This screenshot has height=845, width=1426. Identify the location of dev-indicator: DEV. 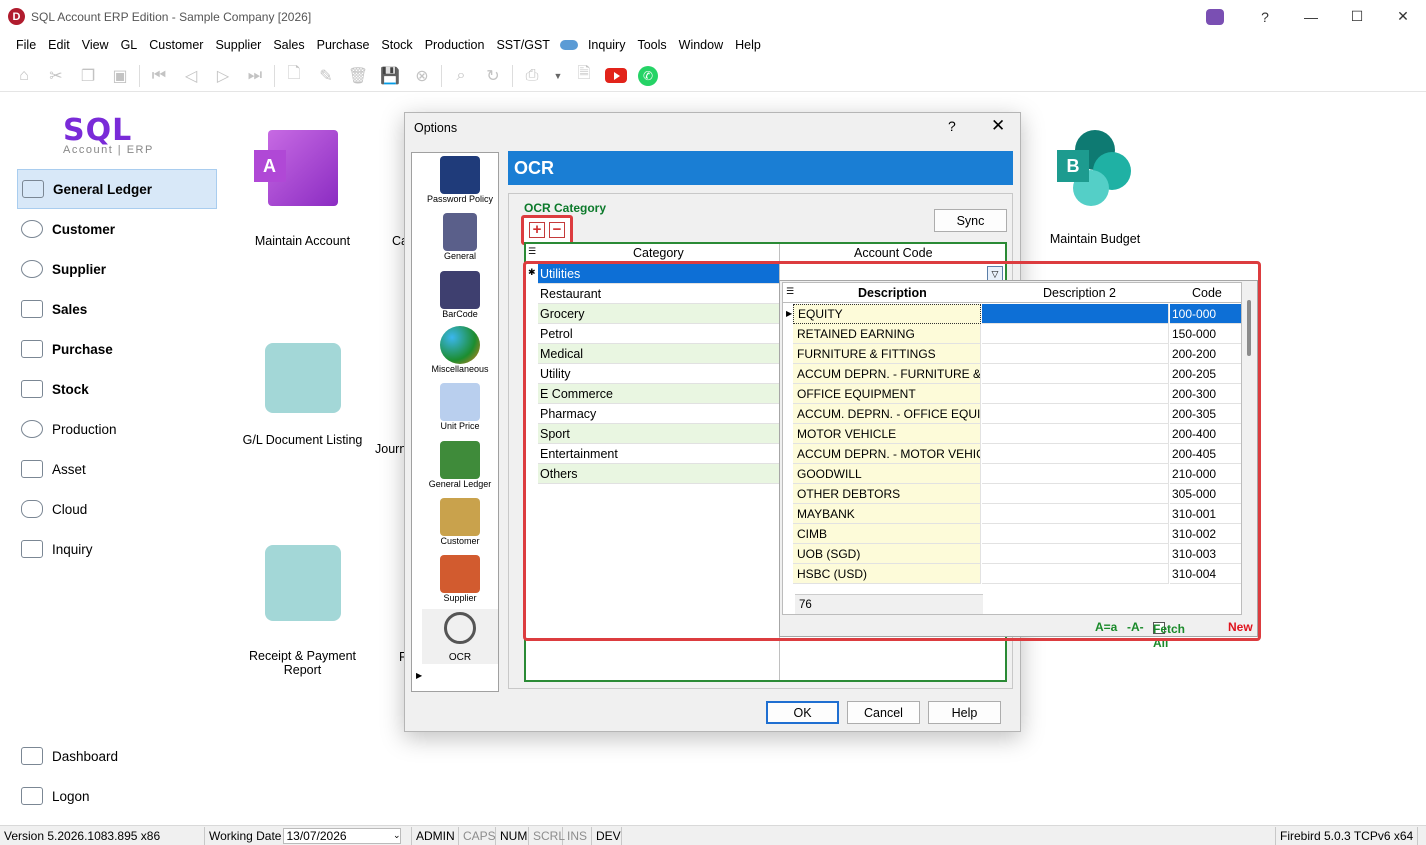
(607, 835).